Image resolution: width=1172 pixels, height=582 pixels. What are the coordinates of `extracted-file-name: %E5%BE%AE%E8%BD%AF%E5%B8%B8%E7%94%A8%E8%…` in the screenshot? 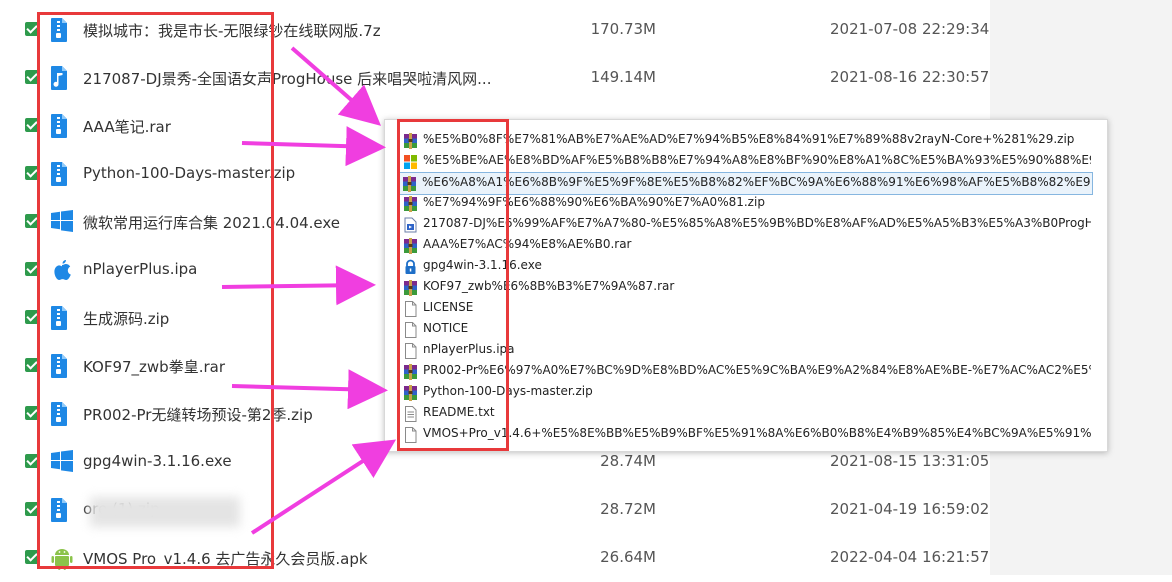 It's located at (757, 160).